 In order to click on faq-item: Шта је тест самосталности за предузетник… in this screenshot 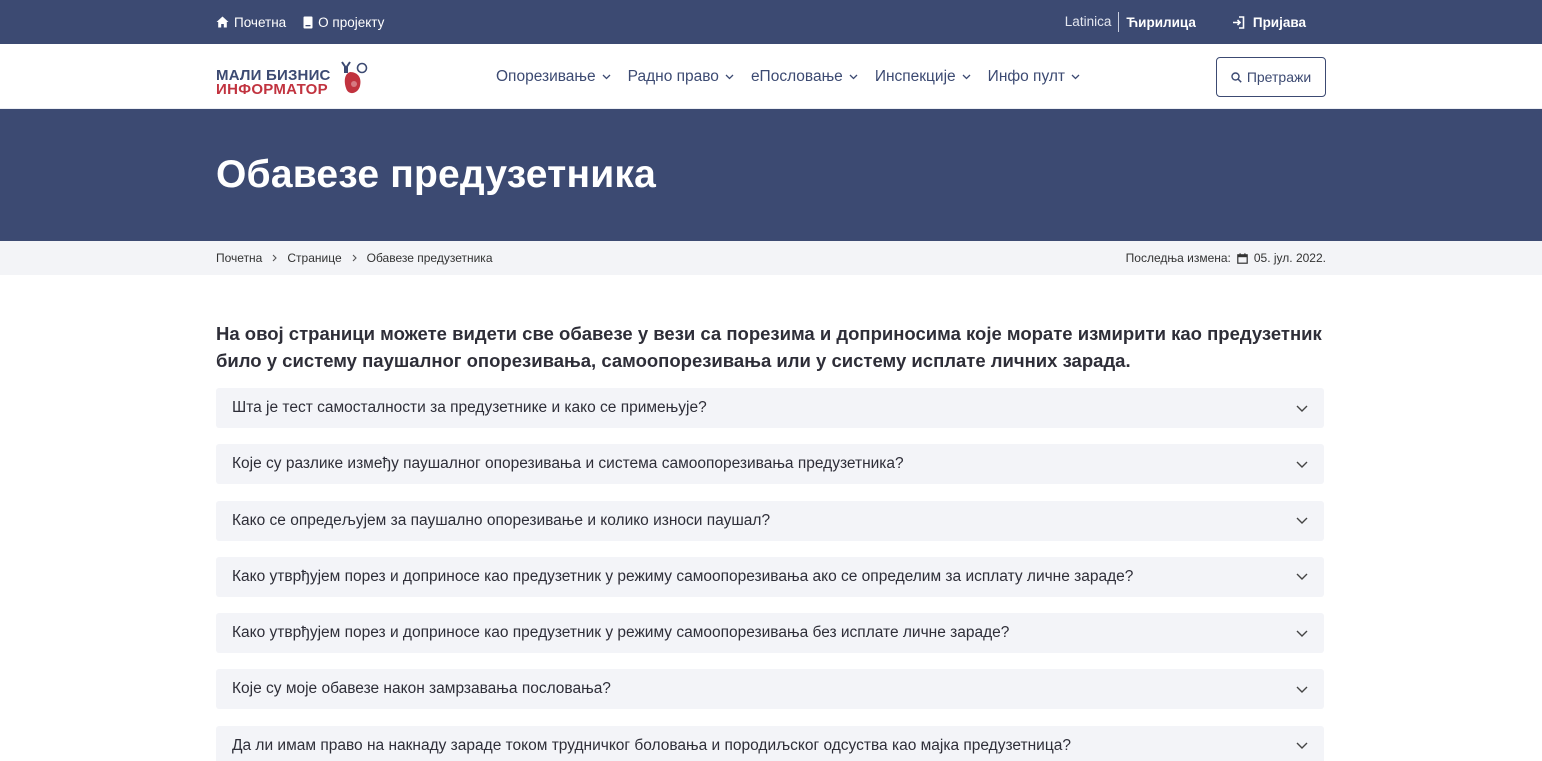, I will do `click(770, 408)`.